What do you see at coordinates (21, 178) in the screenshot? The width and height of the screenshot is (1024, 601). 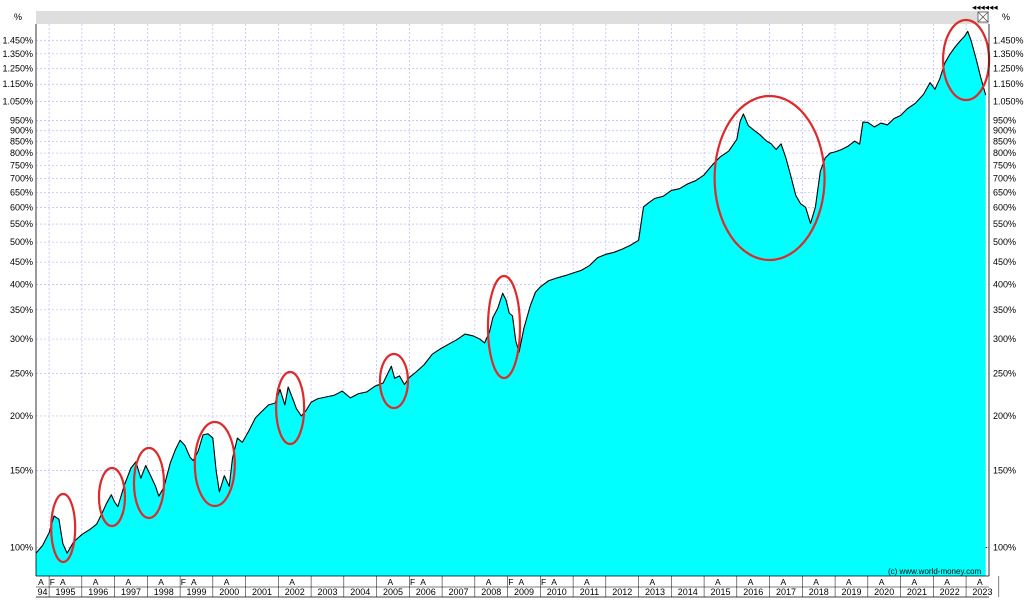 I see `y-tick-label-left: 700%` at bounding box center [21, 178].